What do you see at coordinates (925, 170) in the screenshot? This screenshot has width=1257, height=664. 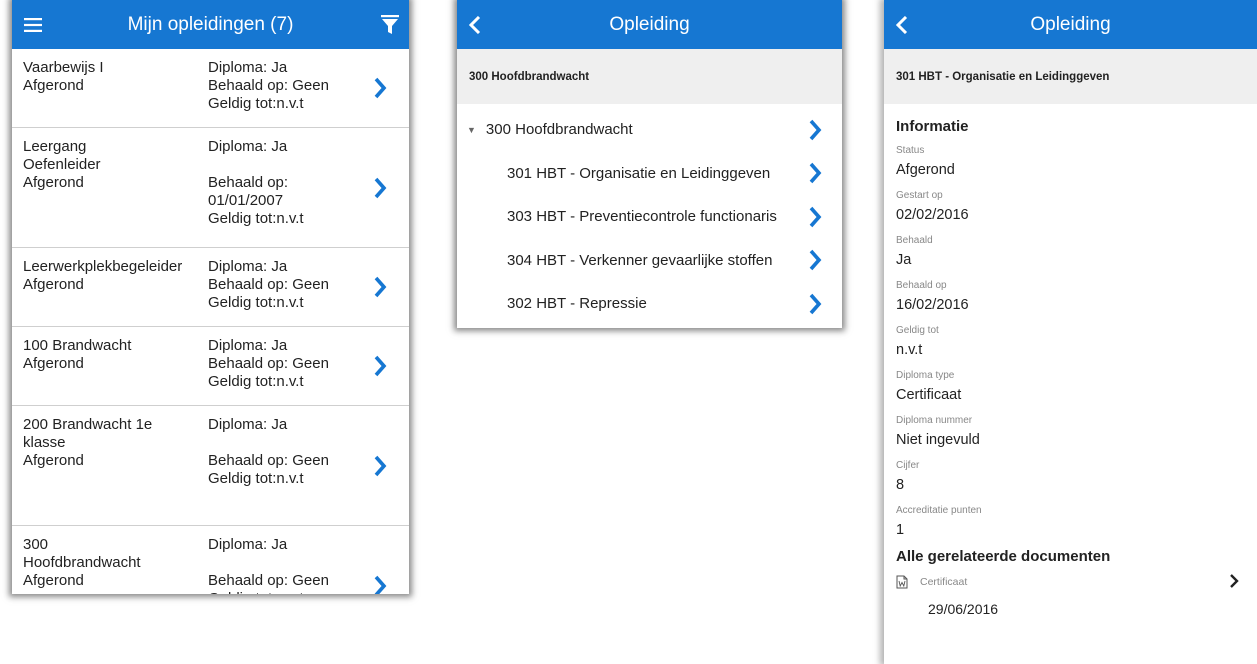 I see `field-value: Afgerond` at bounding box center [925, 170].